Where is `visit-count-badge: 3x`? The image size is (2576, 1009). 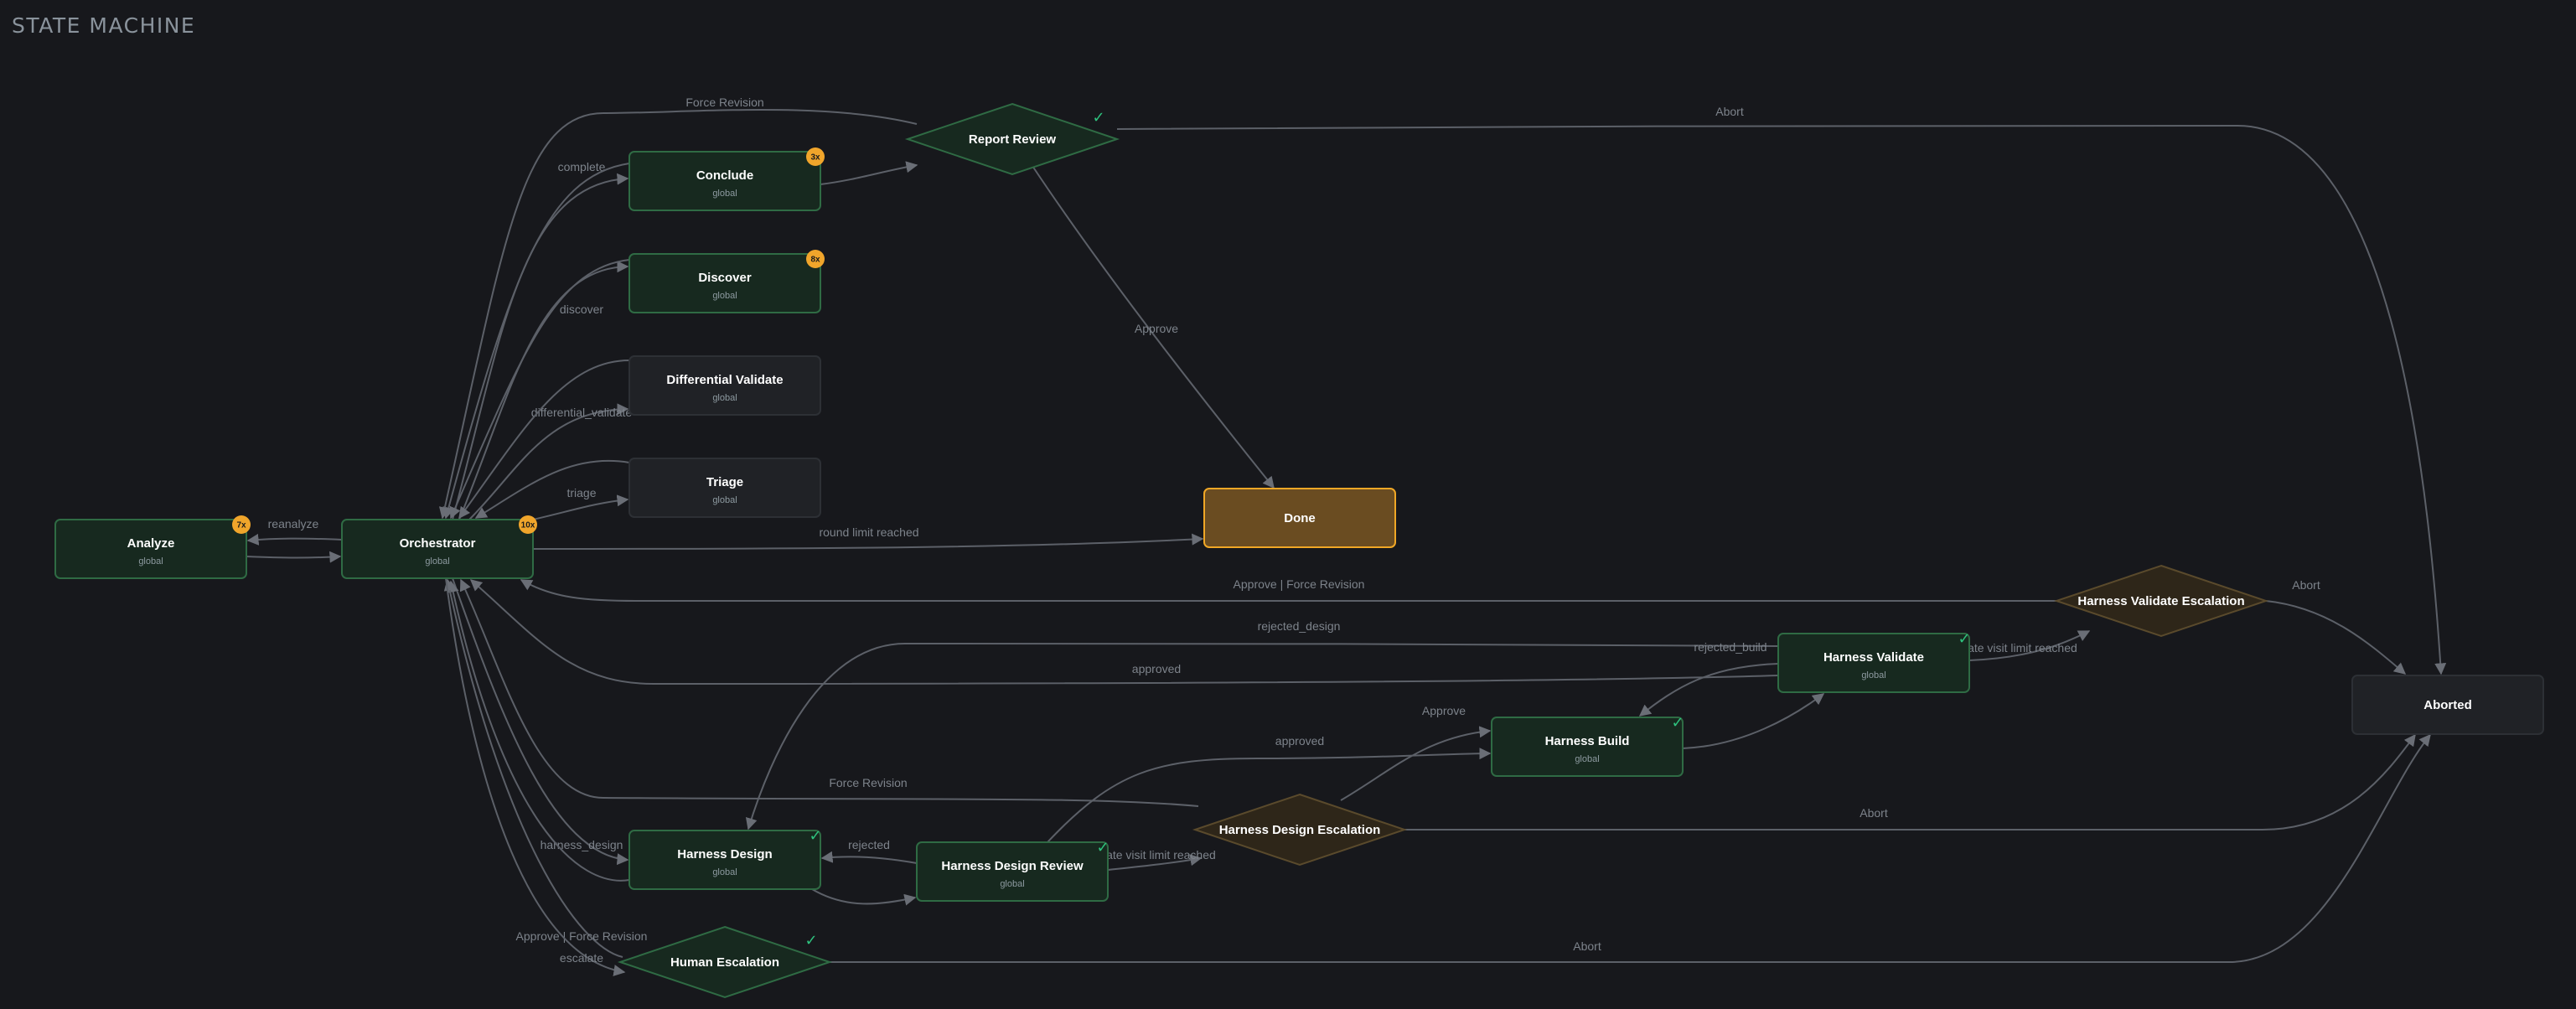
visit-count-badge: 3x is located at coordinates (815, 156).